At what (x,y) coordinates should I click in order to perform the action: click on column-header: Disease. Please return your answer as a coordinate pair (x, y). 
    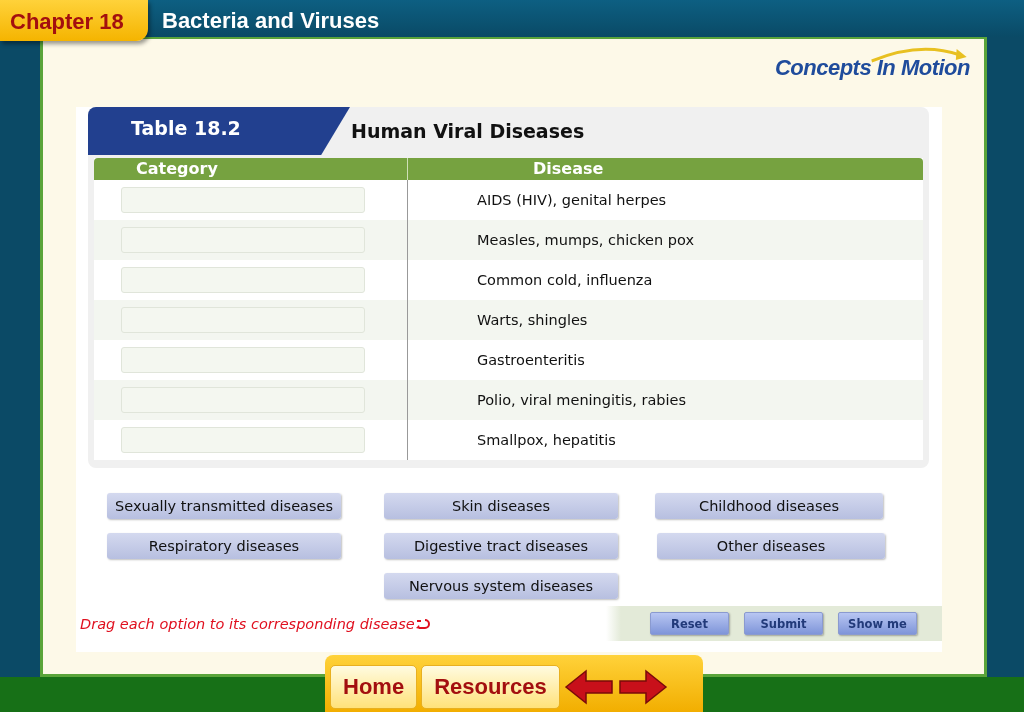
    Looking at the image, I should click on (665, 169).